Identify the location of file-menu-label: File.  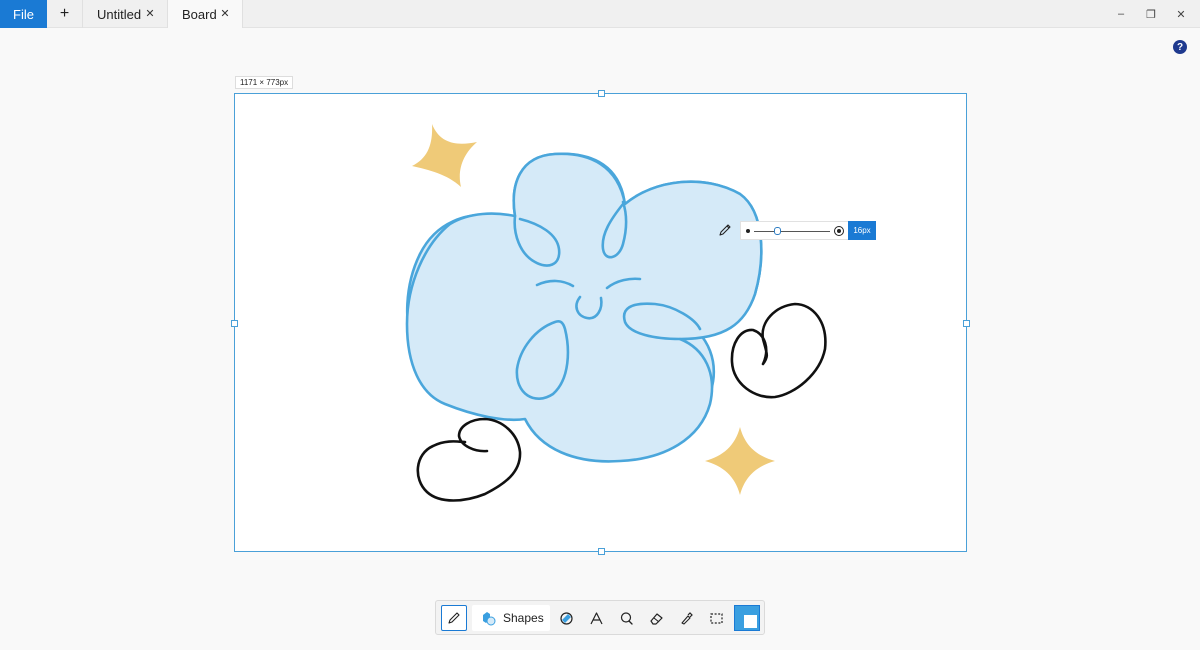
(23, 14).